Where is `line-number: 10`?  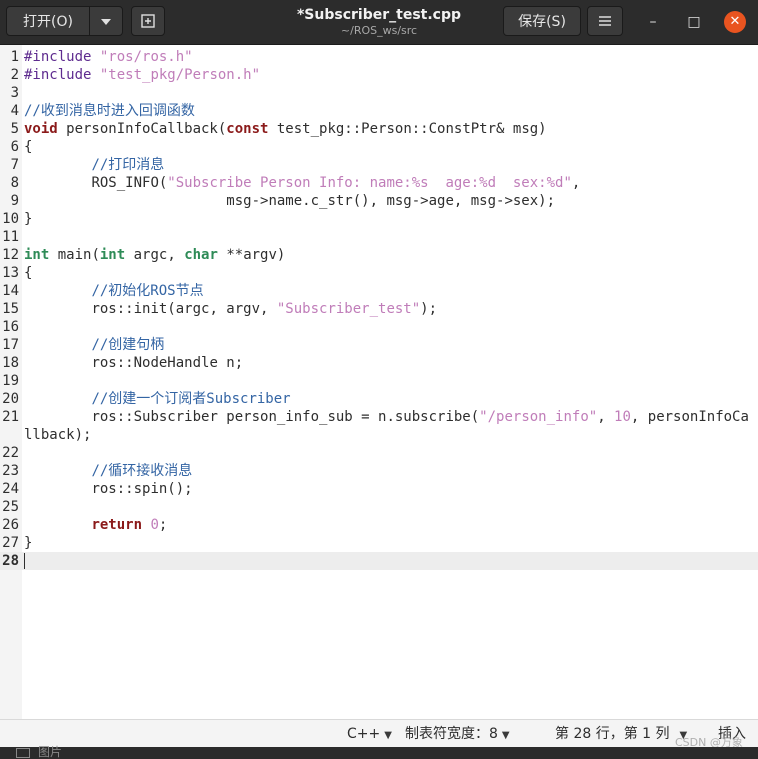 line-number: 10 is located at coordinates (10, 219).